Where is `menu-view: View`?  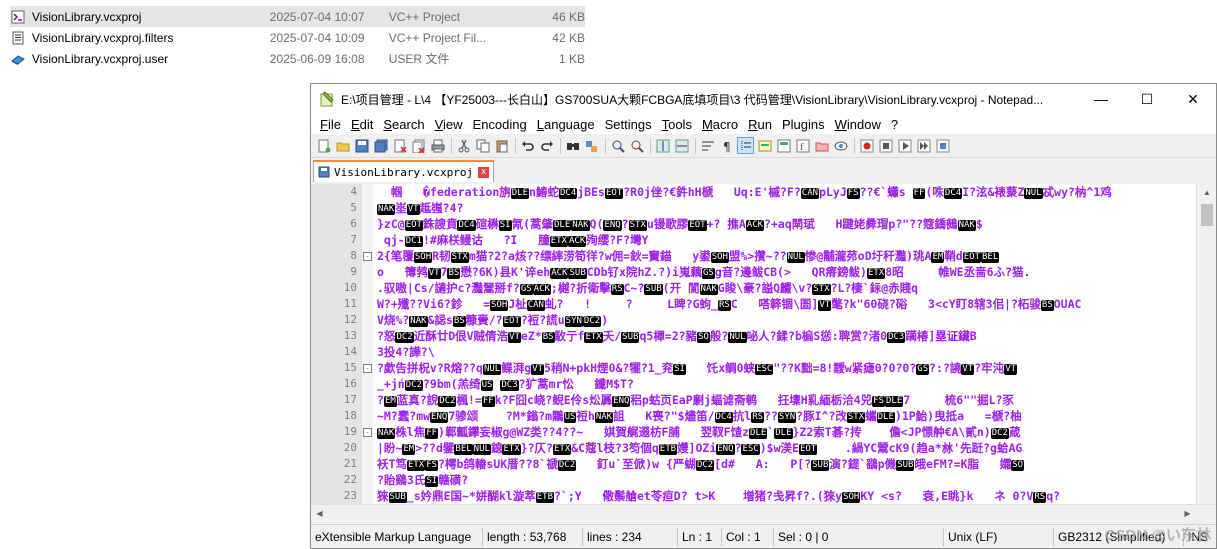
menu-view: View is located at coordinates (449, 124).